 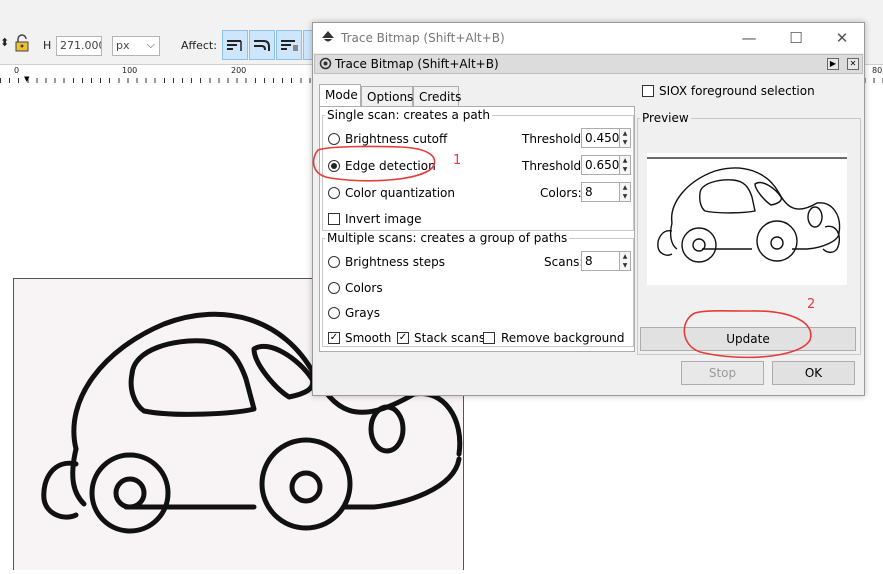 What do you see at coordinates (747, 334) in the screenshot?
I see `update-annotation-circle` at bounding box center [747, 334].